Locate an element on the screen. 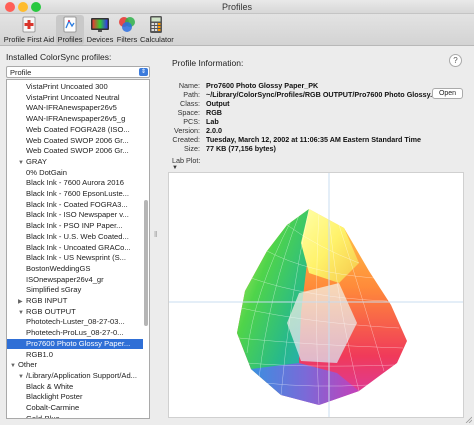 The image size is (474, 425). info-value: Pro7600 Photo Glossy Paper_PK is located at coordinates (262, 85).